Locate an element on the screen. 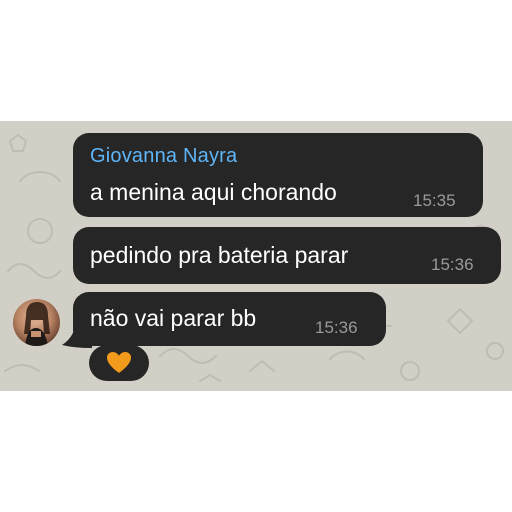  message-text: a menina aqui chorando is located at coordinates (213, 192).